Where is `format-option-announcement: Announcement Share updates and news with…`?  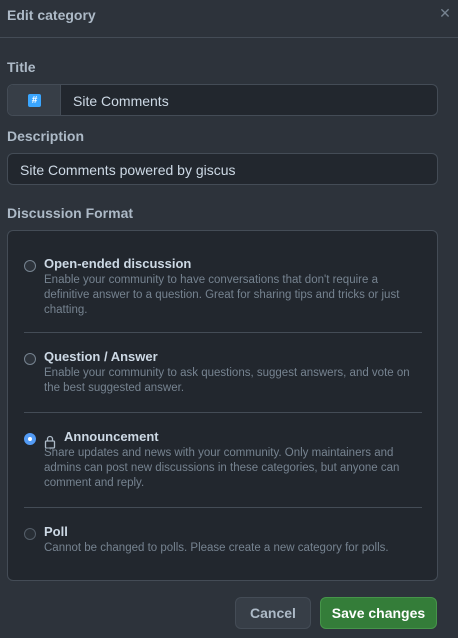
format-option-announcement: Announcement Share updates and news with… is located at coordinates (222, 464).